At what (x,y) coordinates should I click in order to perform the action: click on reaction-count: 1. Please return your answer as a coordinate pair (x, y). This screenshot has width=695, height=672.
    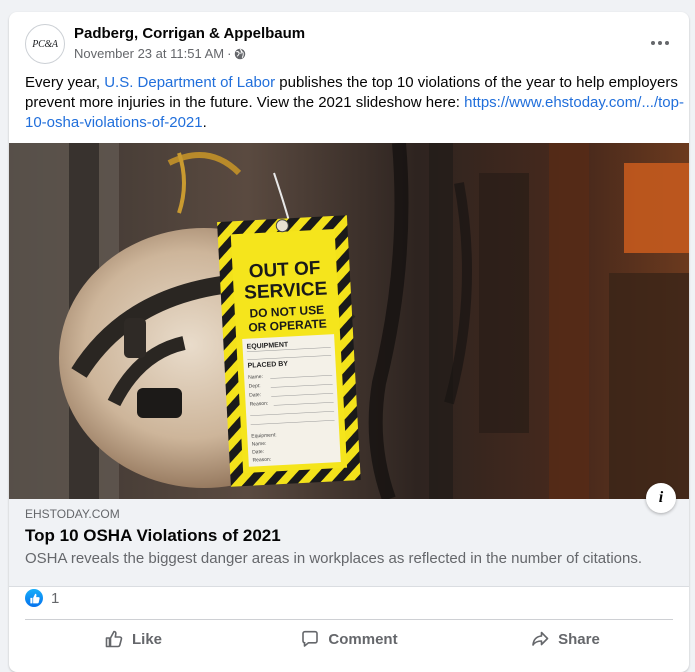
    Looking at the image, I should click on (55, 598).